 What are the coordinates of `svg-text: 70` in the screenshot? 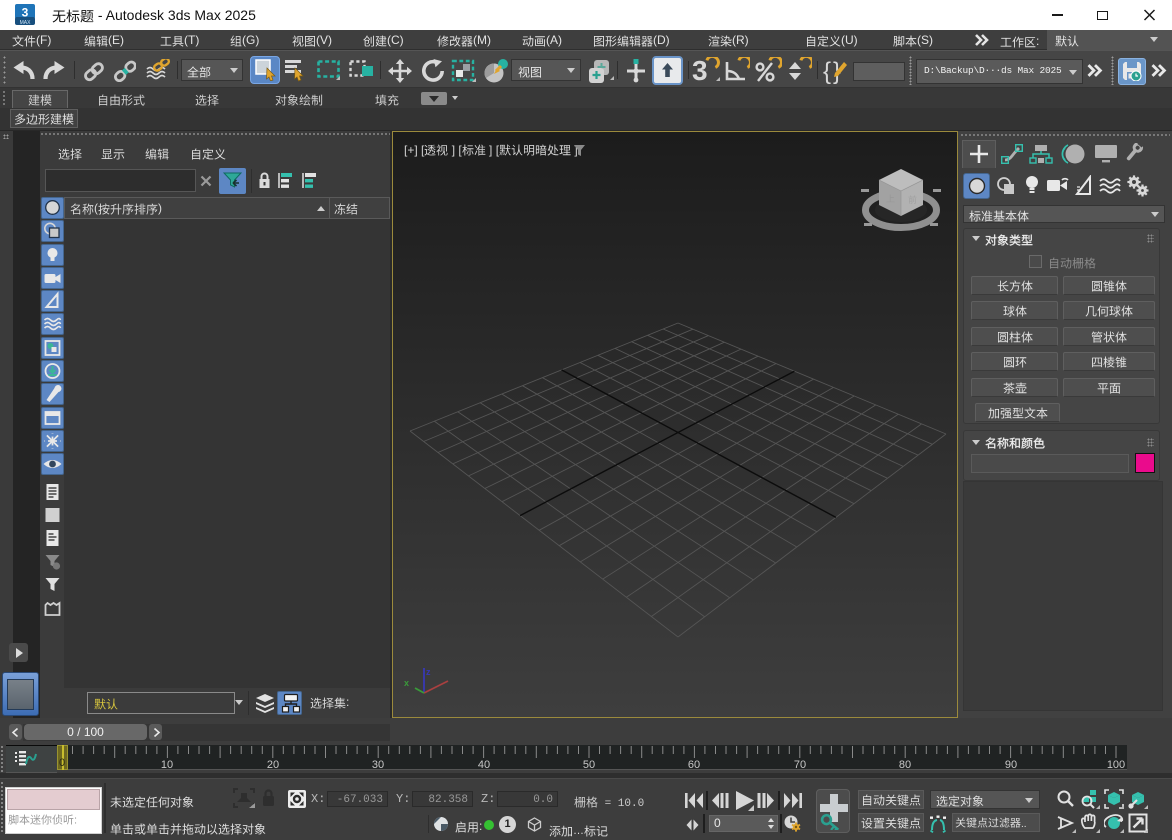 It's located at (800, 764).